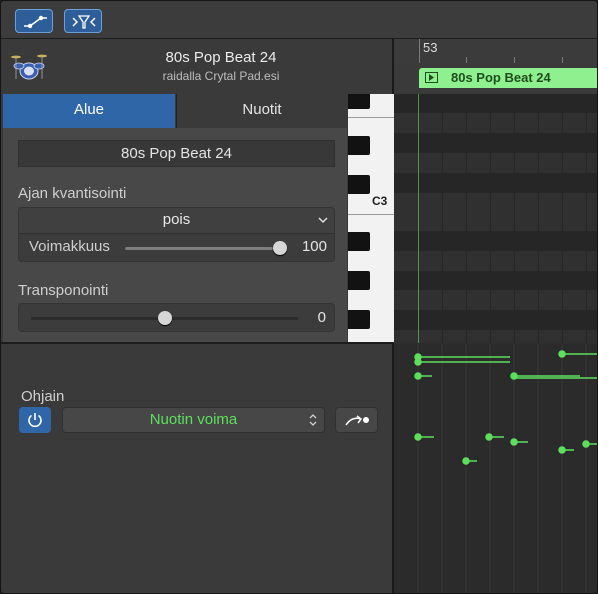  I want to click on inspector-tabs: Alue Nuotit, so click(175, 111).